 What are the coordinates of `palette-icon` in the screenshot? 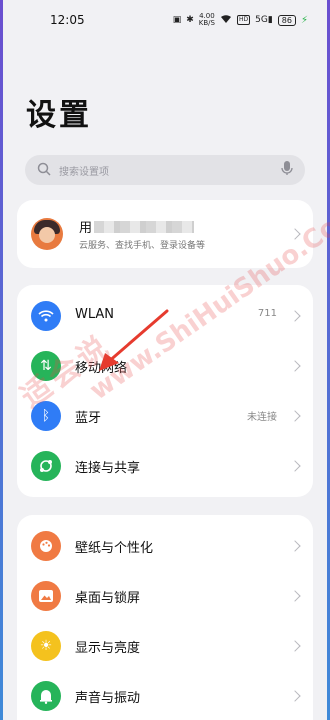 It's located at (46, 546).